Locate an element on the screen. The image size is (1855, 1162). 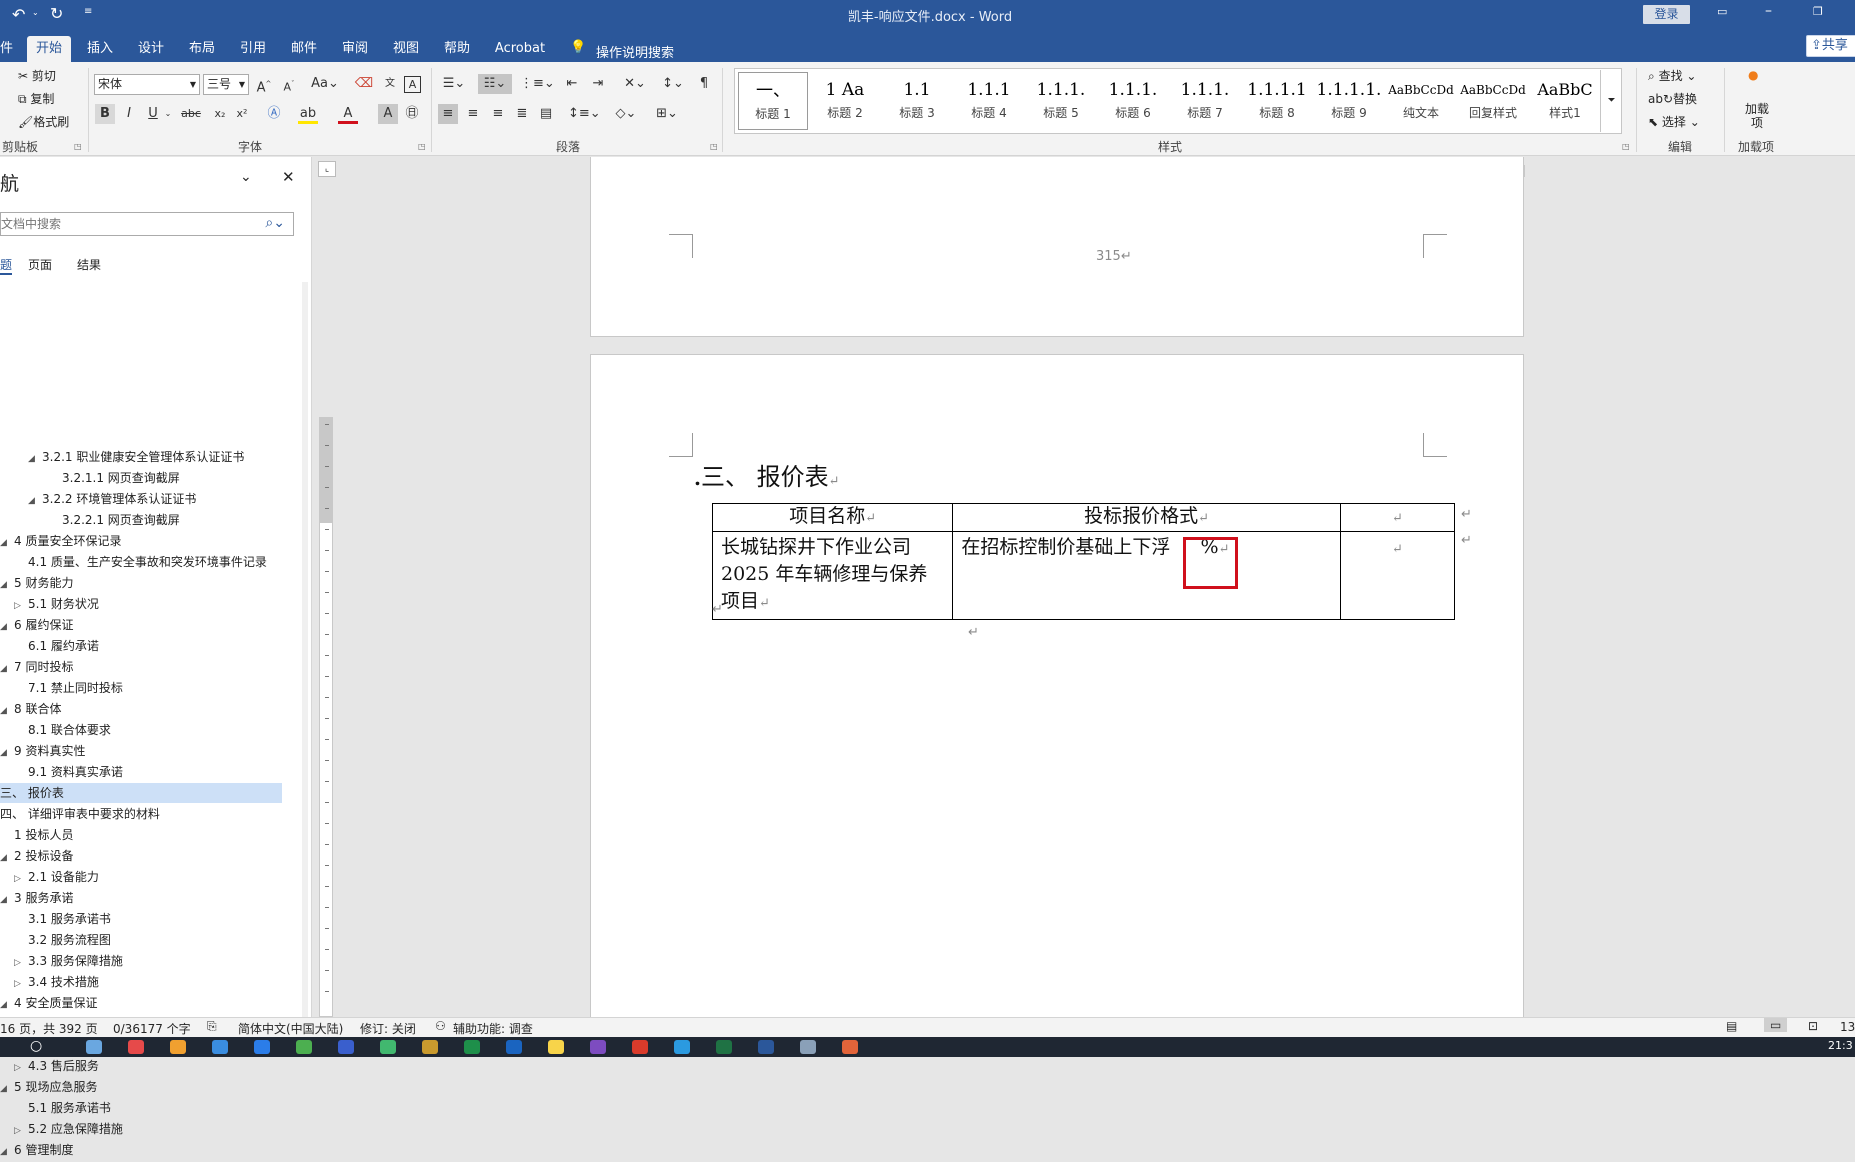
italic-icon: I is located at coordinates (129, 114).